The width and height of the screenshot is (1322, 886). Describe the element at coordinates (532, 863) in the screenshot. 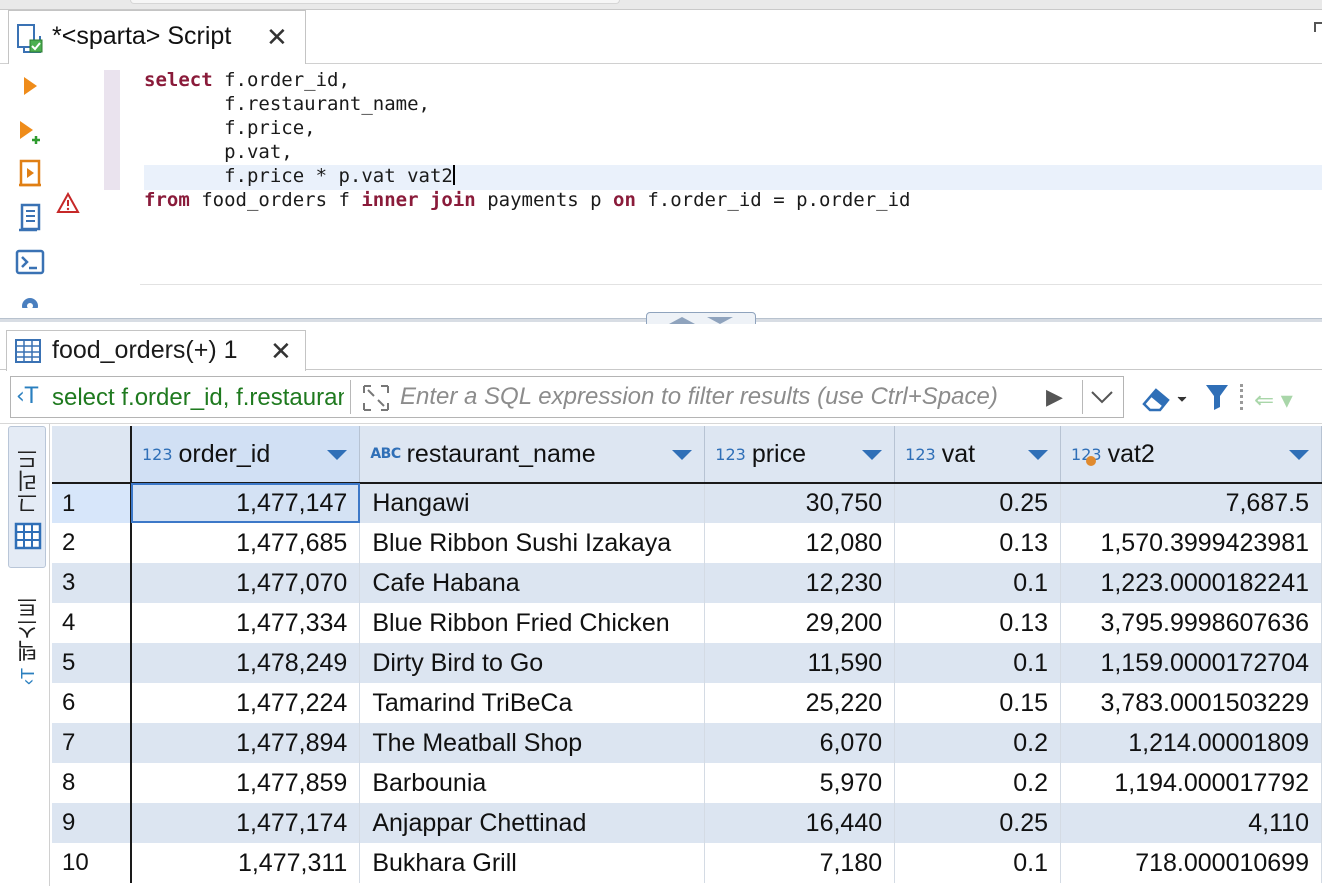

I see `cell-restaurant-name: Bukhara Grill` at that location.